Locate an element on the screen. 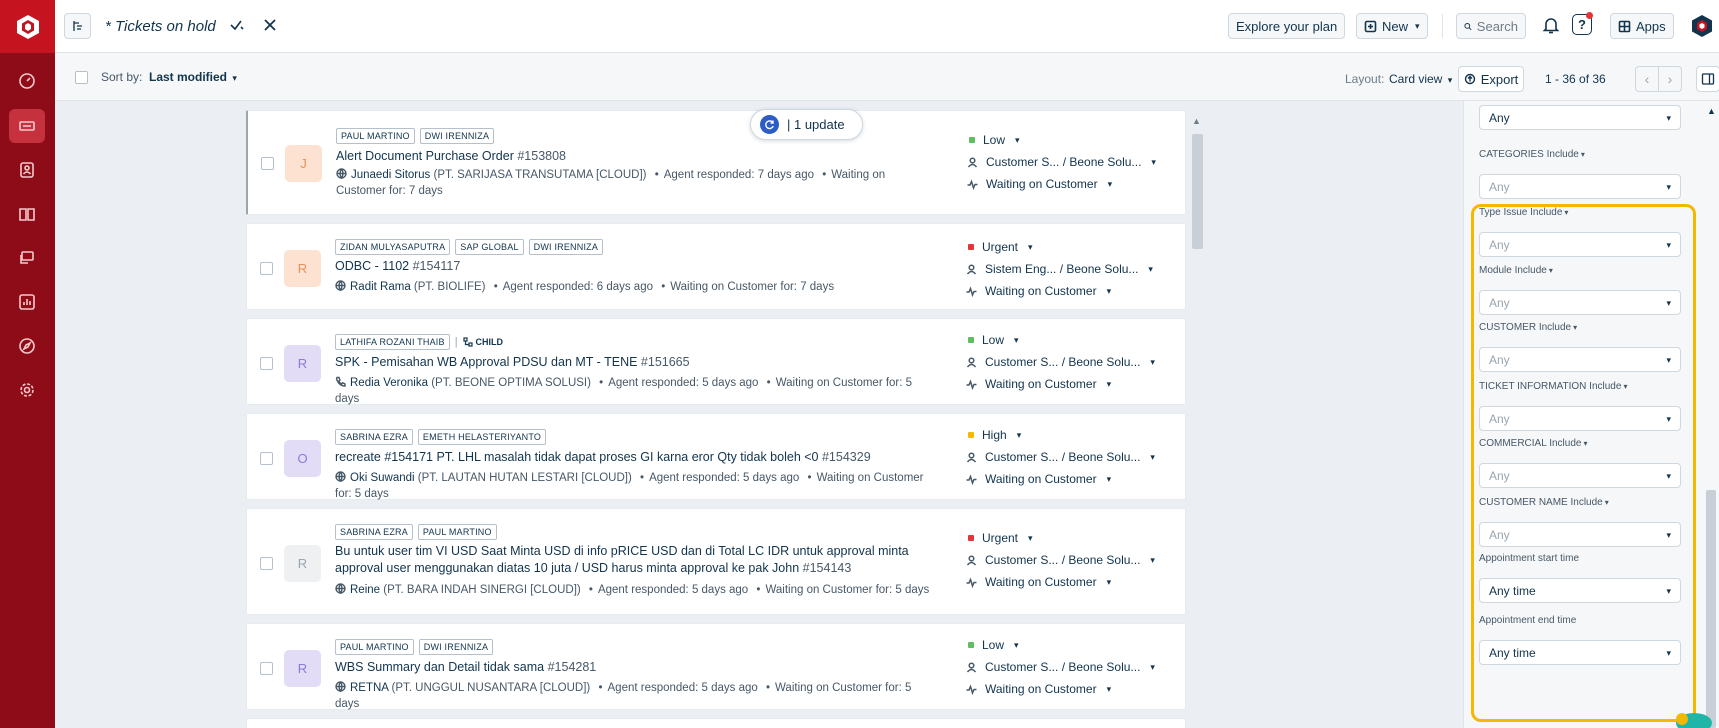 The height and width of the screenshot is (728, 1719). requester-name: Oki Suwandi is located at coordinates (382, 478).